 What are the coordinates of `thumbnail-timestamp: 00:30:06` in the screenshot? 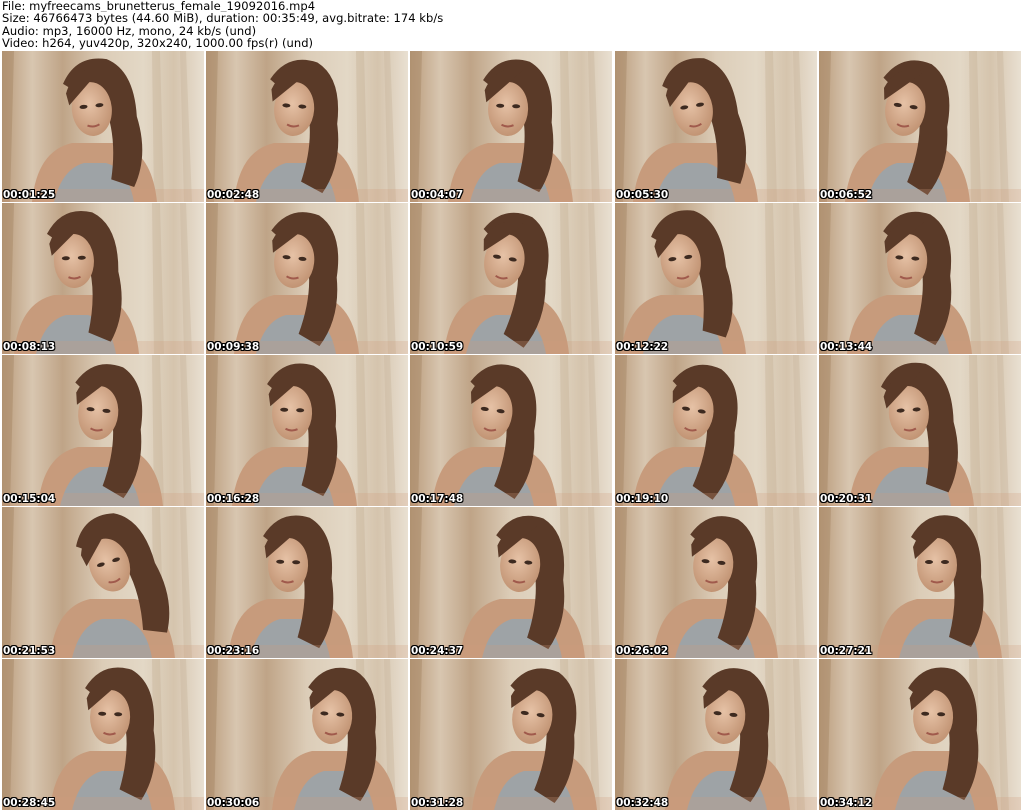 It's located at (233, 803).